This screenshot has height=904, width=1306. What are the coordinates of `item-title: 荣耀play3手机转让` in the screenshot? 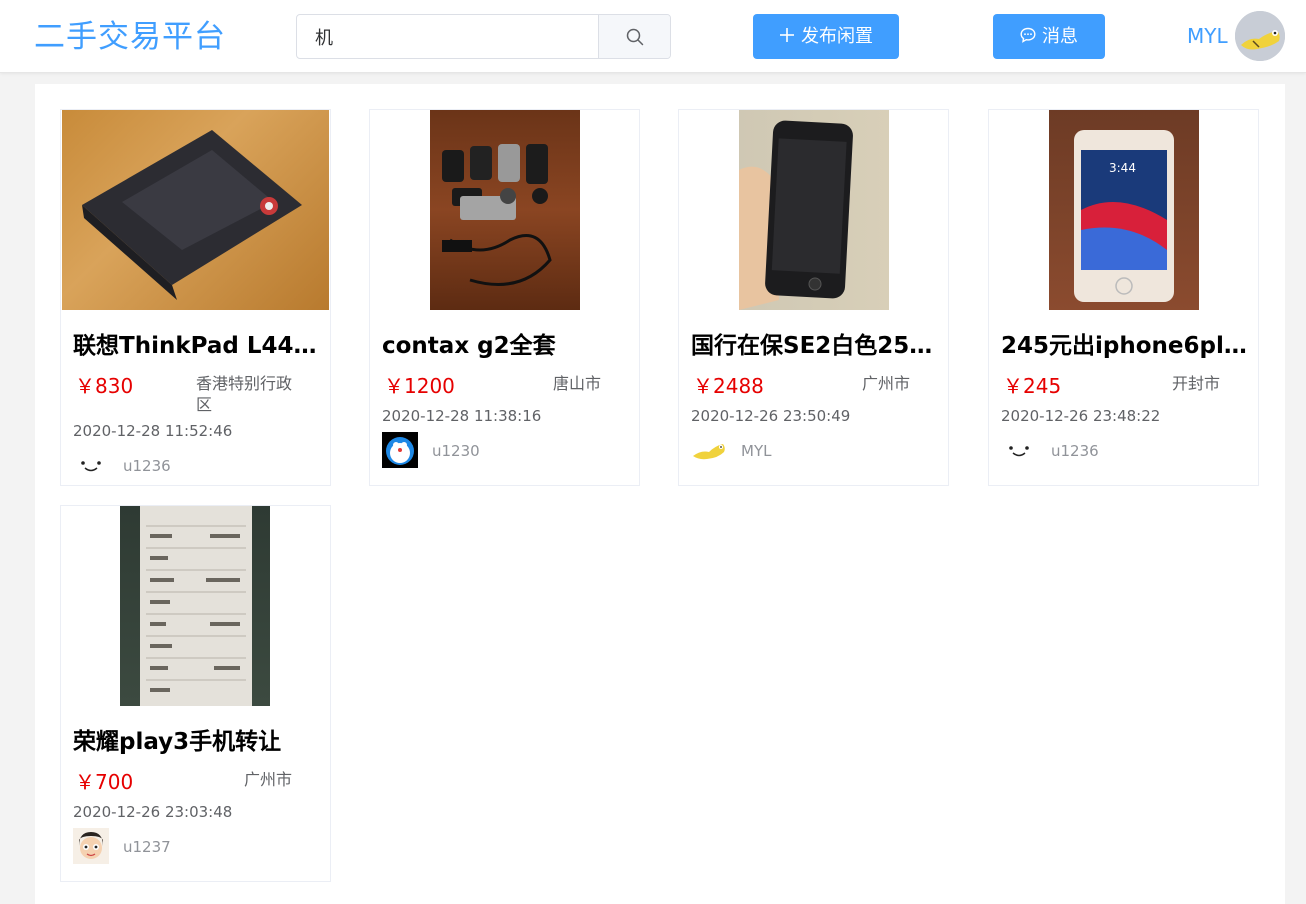 It's located at (198, 742).